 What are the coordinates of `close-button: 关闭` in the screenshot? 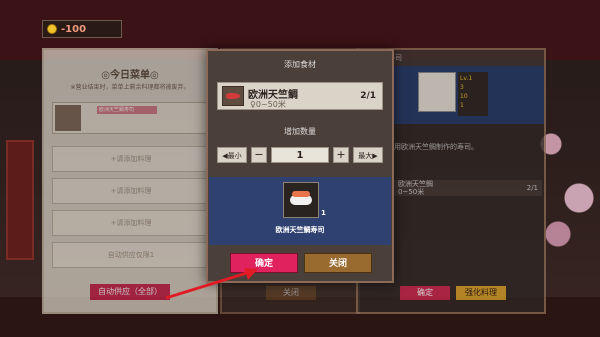 It's located at (338, 263).